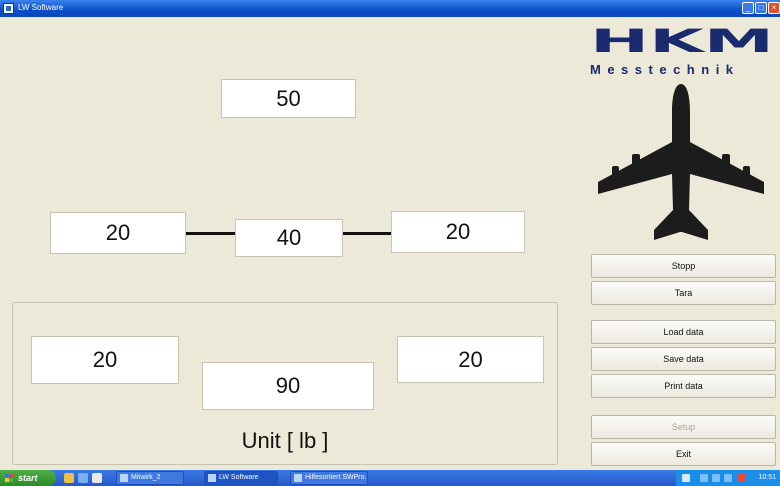  Describe the element at coordinates (683, 266) in the screenshot. I see `stopp-button: Stopp` at that location.